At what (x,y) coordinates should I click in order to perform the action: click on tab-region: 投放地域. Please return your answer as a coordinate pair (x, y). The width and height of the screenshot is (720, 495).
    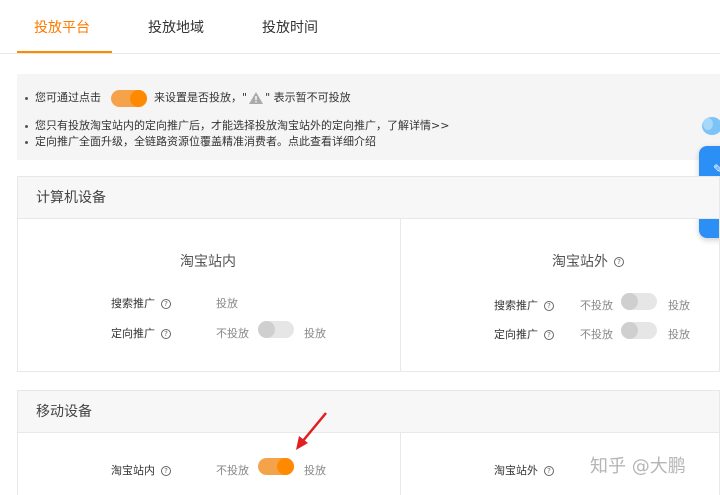
    Looking at the image, I should click on (176, 27).